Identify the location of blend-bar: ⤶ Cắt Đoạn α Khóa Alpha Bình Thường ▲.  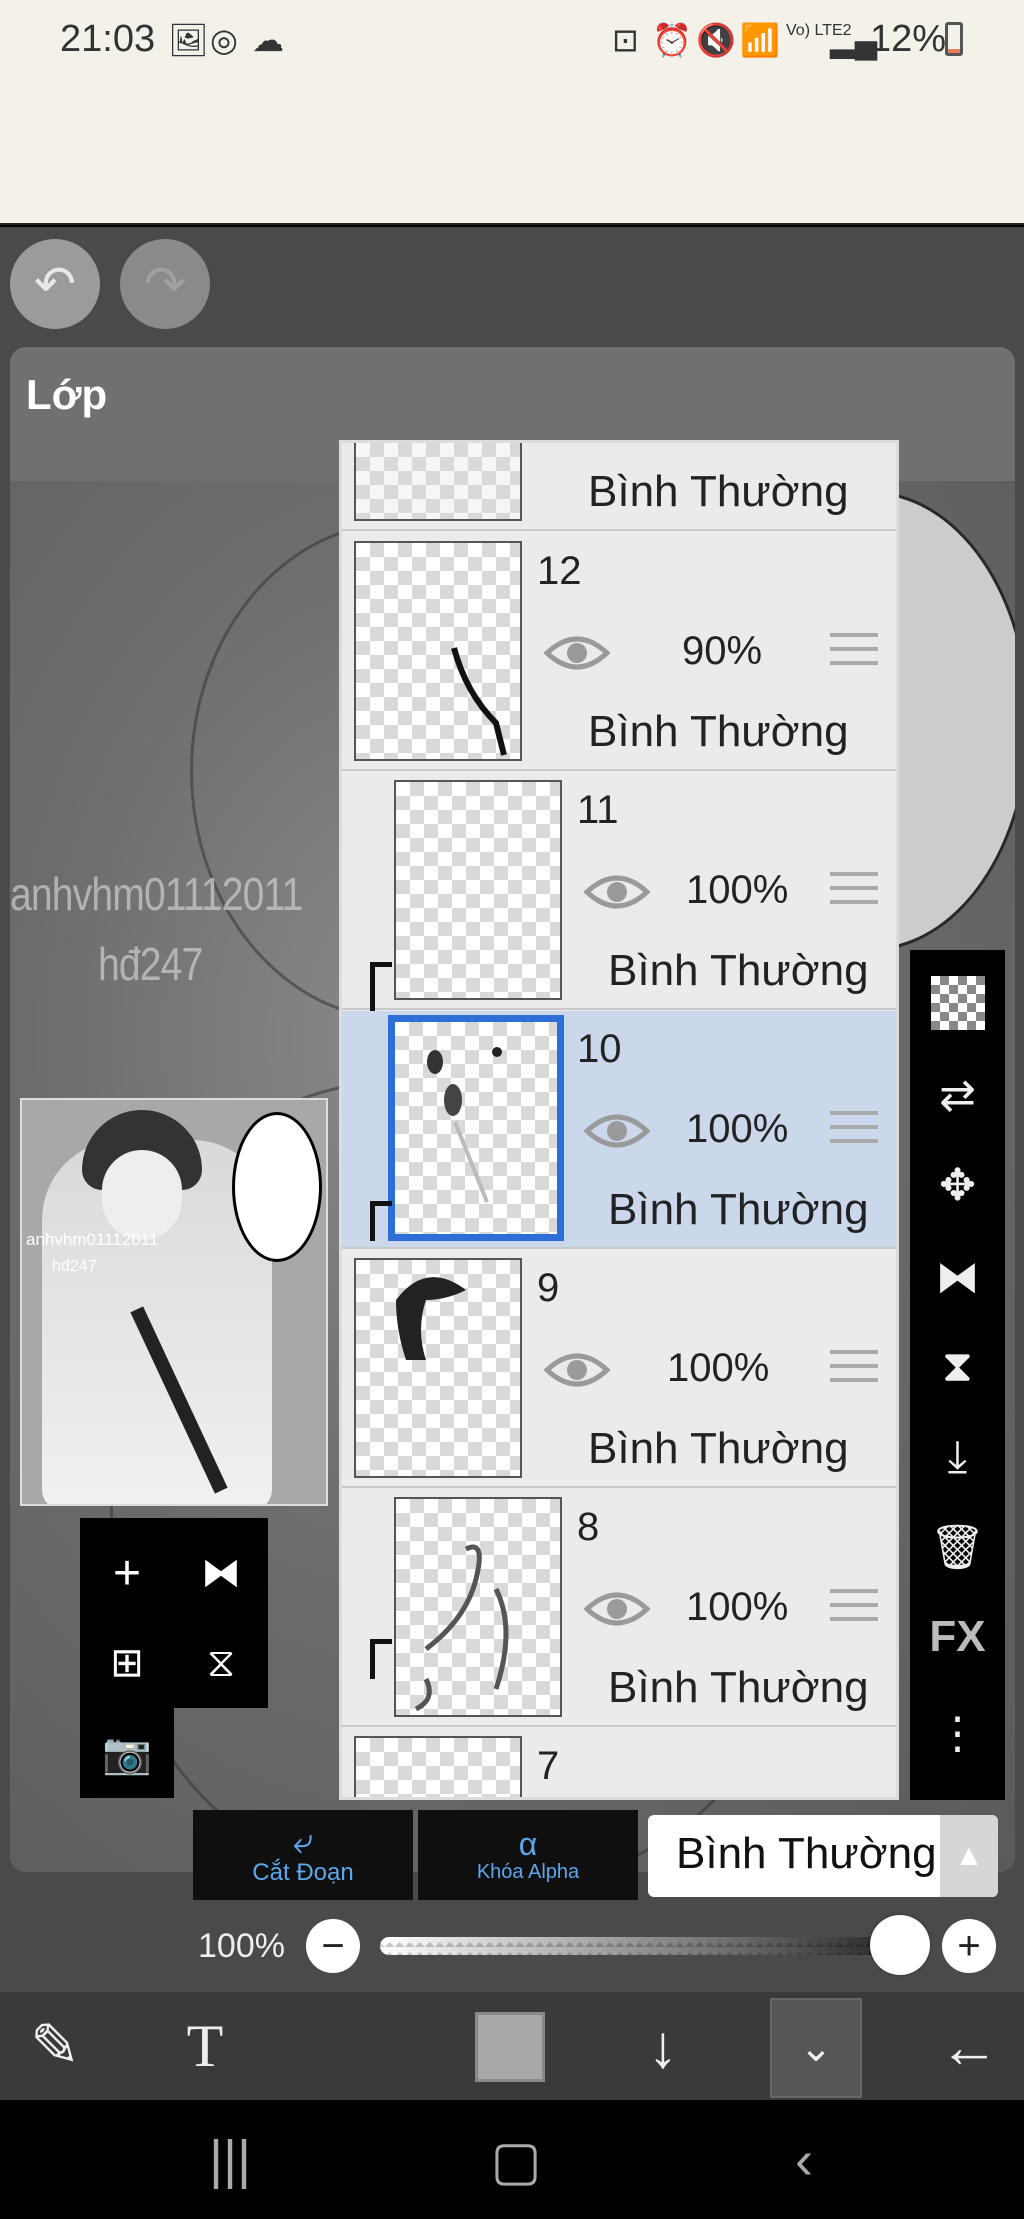
(598, 1855).